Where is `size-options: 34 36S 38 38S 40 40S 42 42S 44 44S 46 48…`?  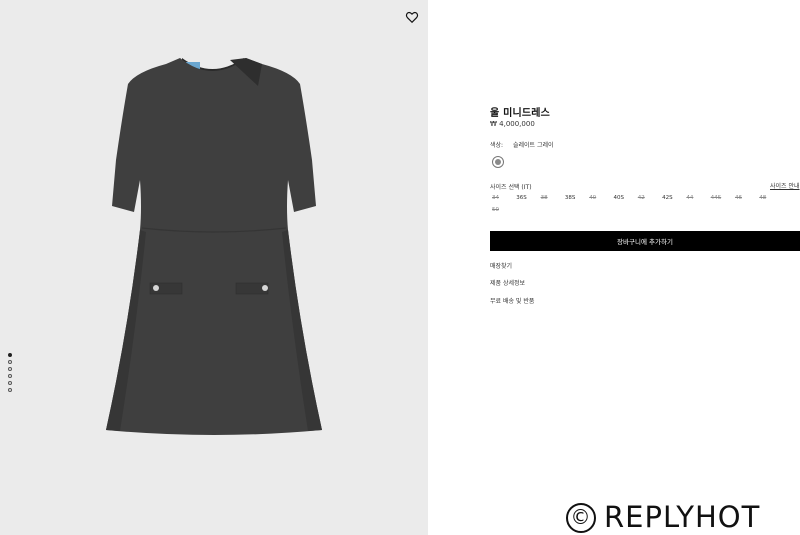 size-options: 34 36S 38 38S 40 40S 42 42S 44 44S 46 48… is located at coordinates (642, 204).